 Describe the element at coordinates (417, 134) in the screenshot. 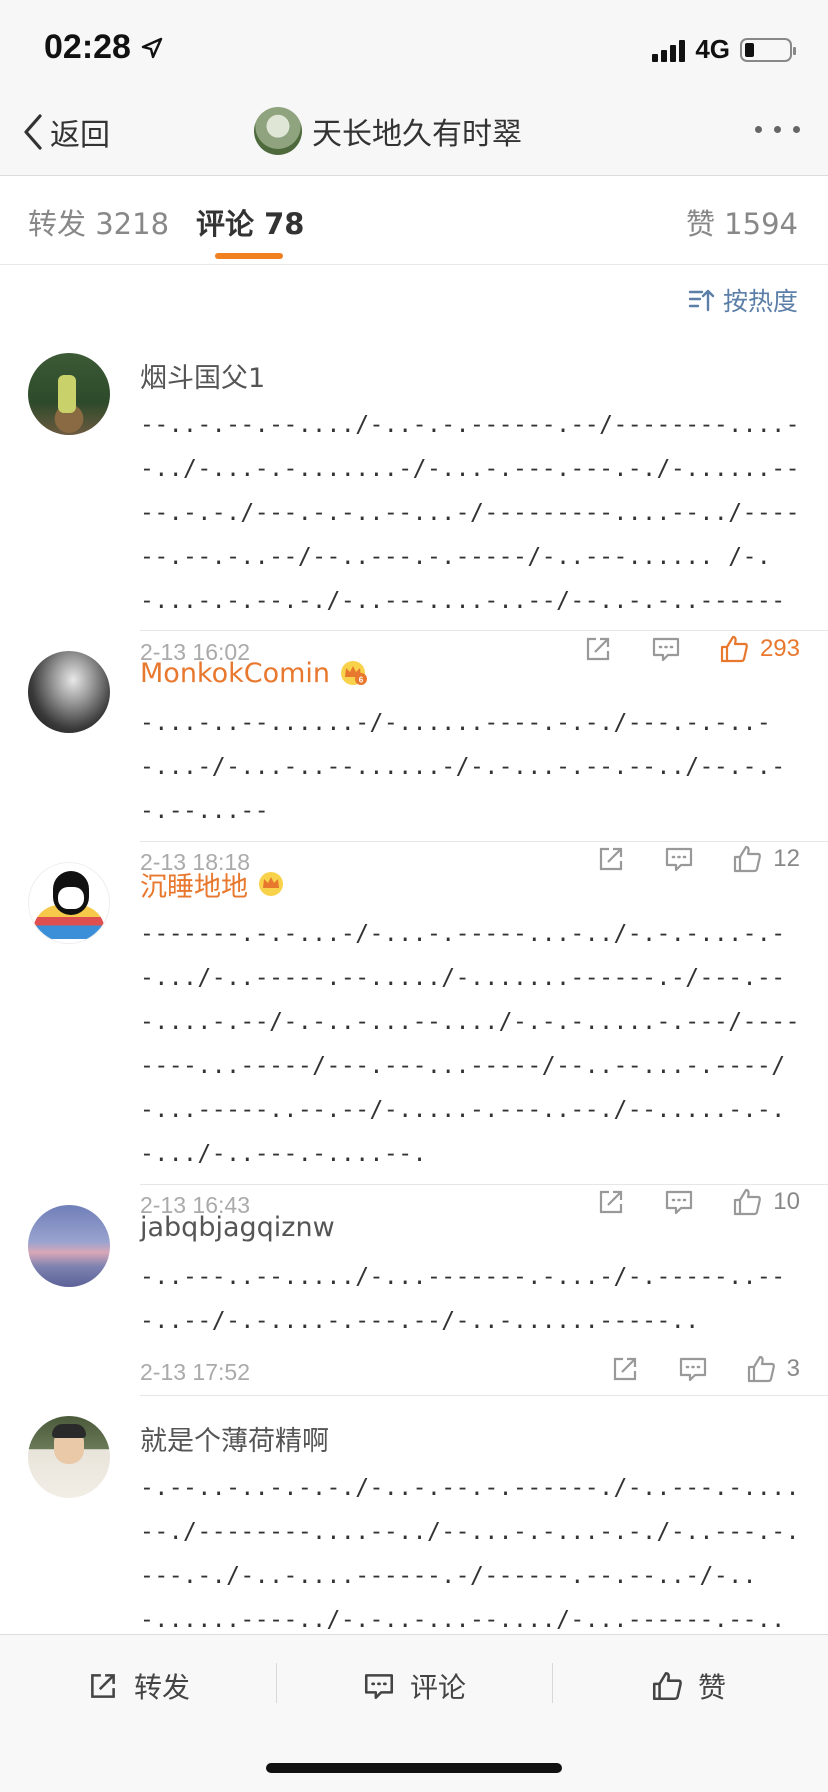

I see `page-title: 天长地久有时翠` at that location.